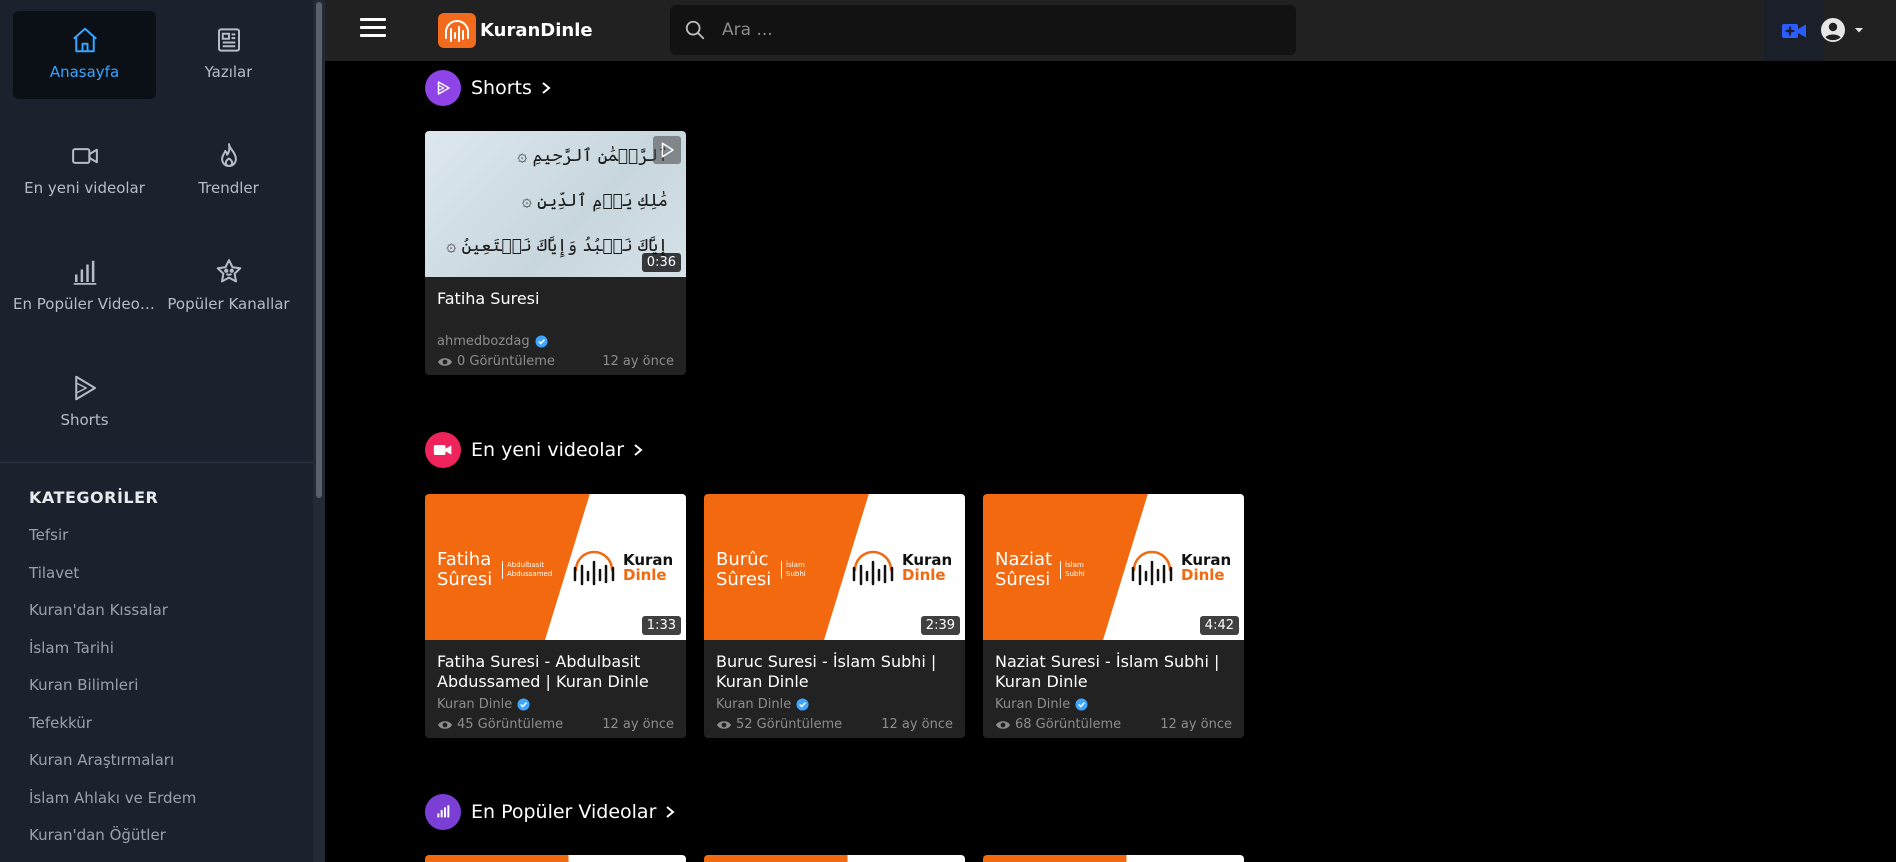  Describe the element at coordinates (84, 420) in the screenshot. I see `sidebar-item-label: Shorts` at that location.